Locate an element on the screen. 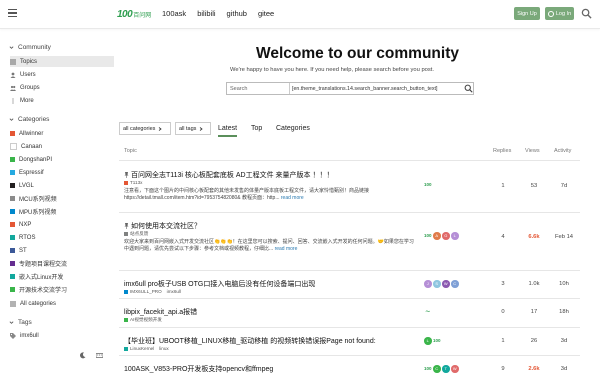 The image size is (600, 377). activity-time: 18h is located at coordinates (564, 312).